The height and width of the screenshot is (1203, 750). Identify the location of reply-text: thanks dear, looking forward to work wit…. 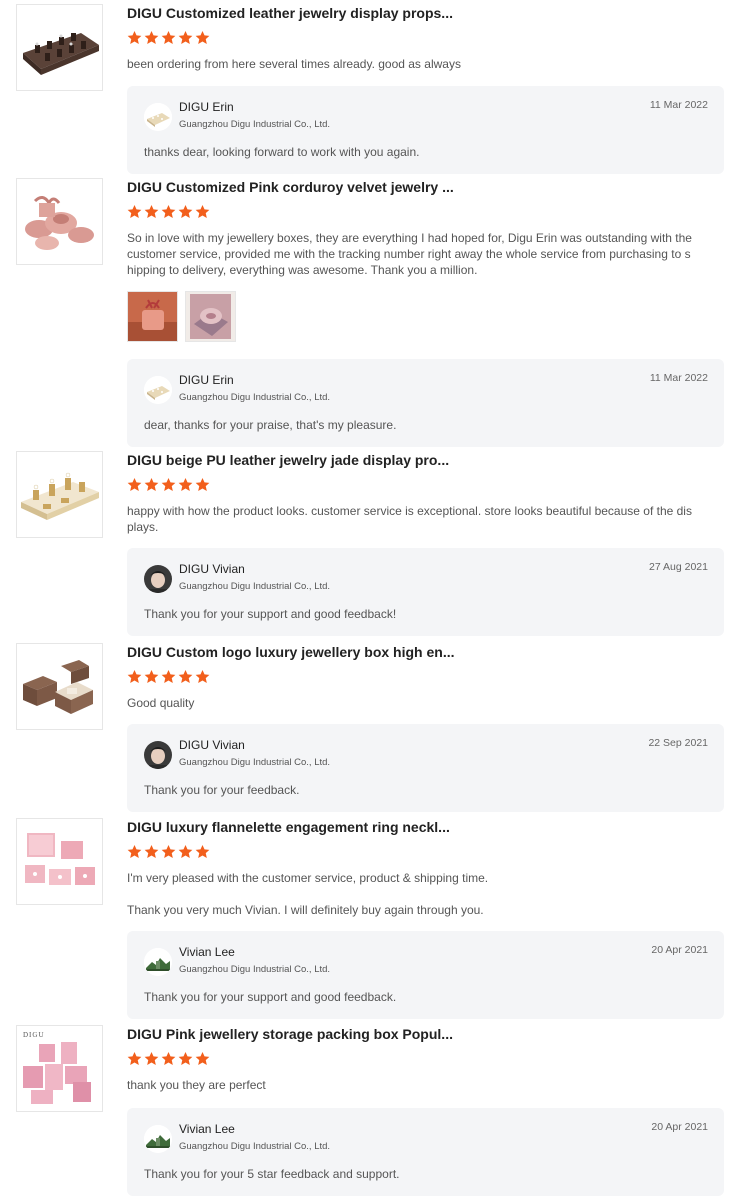
(282, 152).